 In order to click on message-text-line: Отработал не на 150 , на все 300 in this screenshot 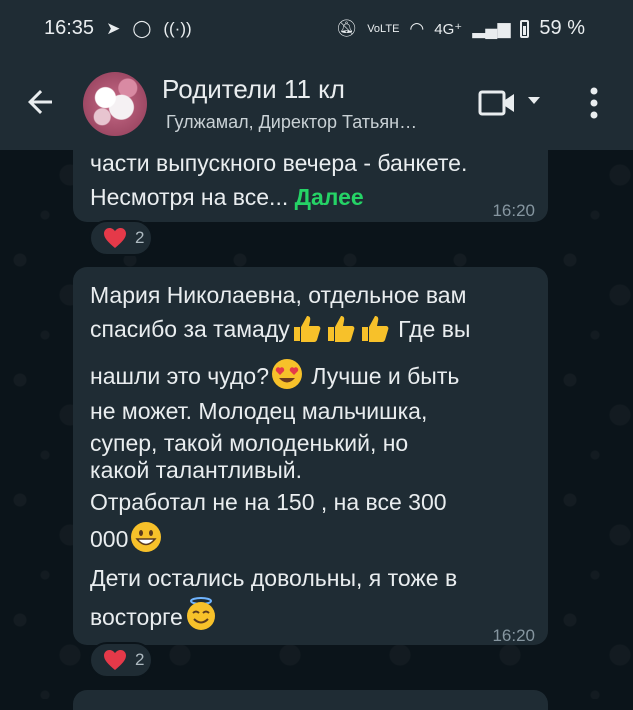, I will do `click(268, 502)`.